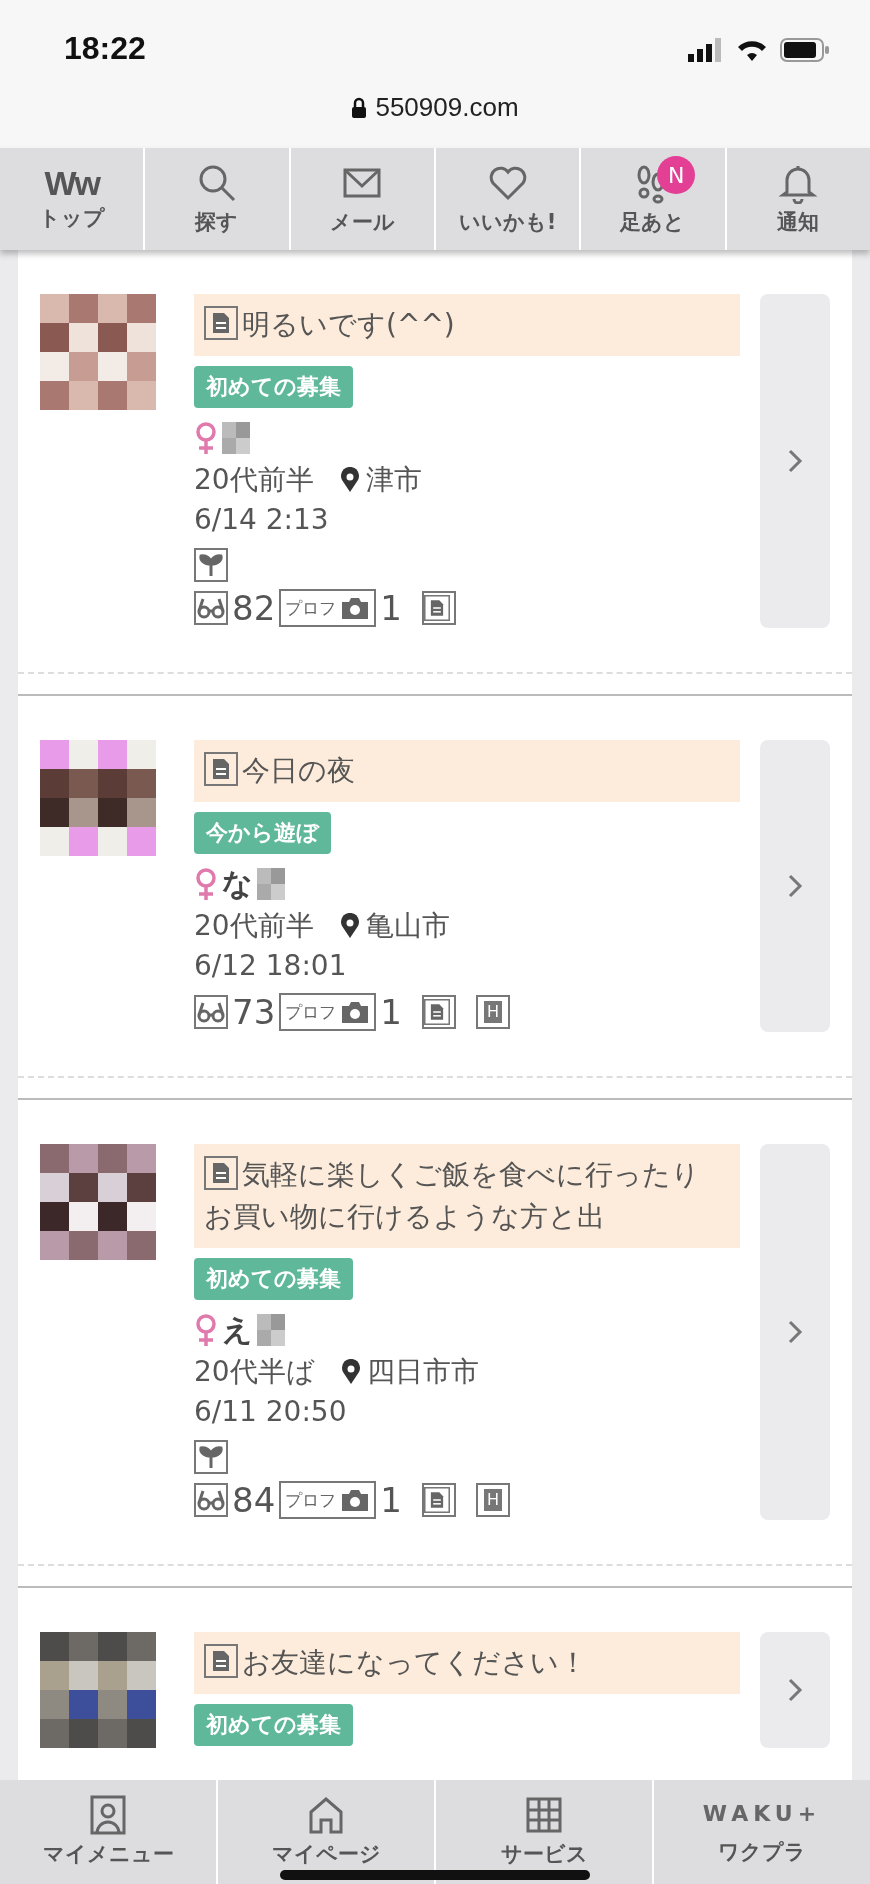 The image size is (870, 1884). What do you see at coordinates (507, 199) in the screenshot?
I see `nav-tab: いいかも!` at bounding box center [507, 199].